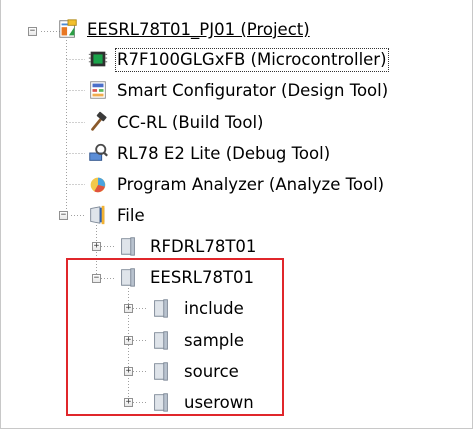  I want to click on analyzer-icon, so click(98, 185).